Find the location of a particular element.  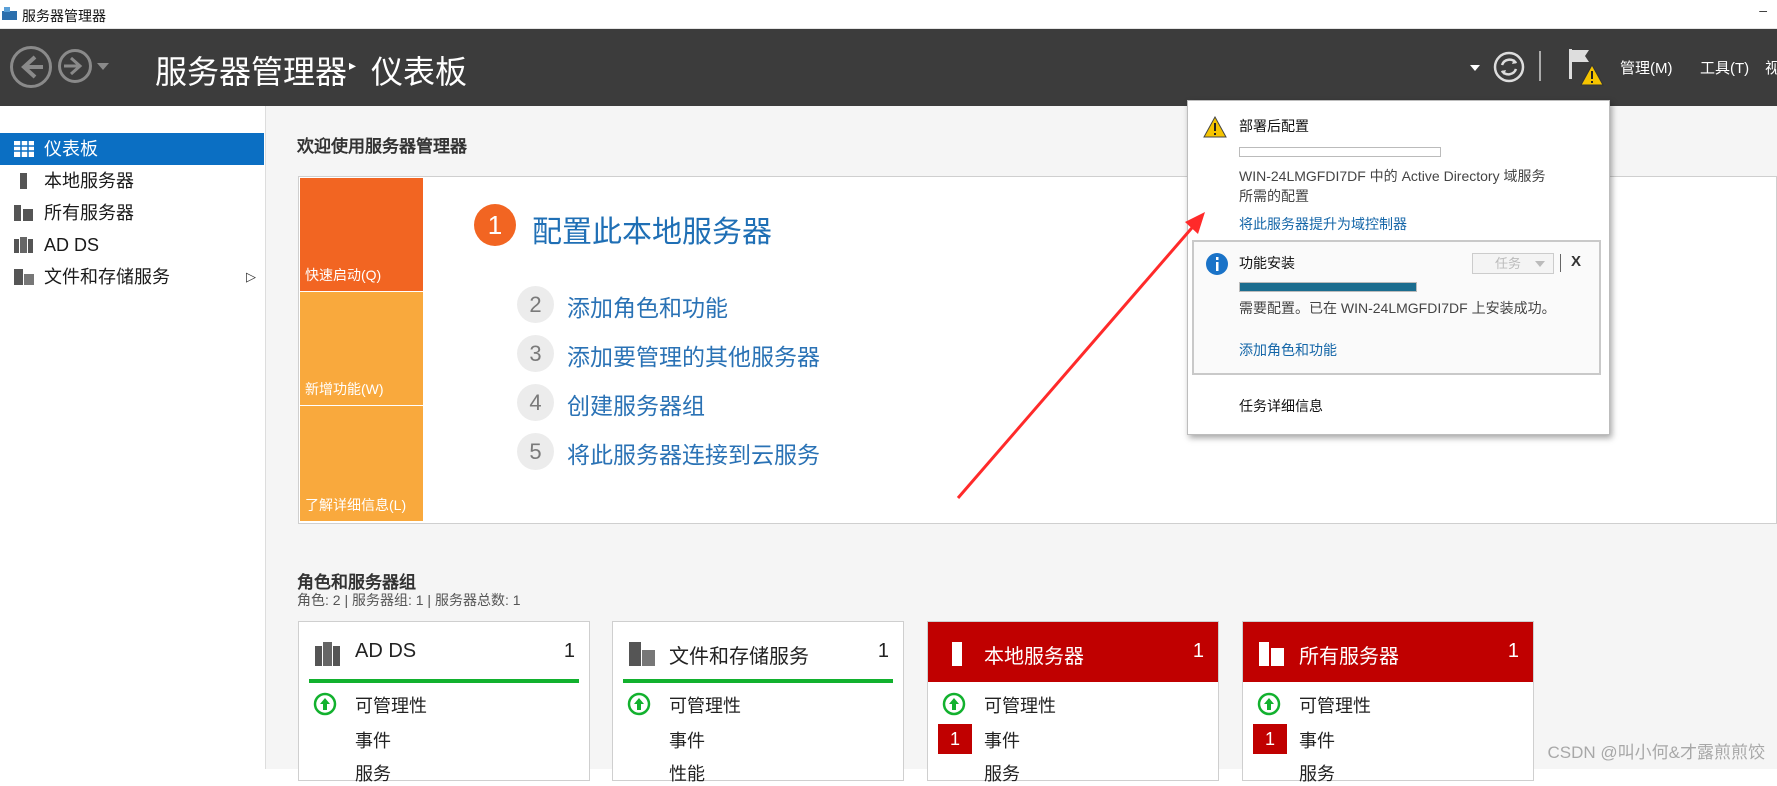

card-header: 文件和存储服务 1 is located at coordinates (758, 652).